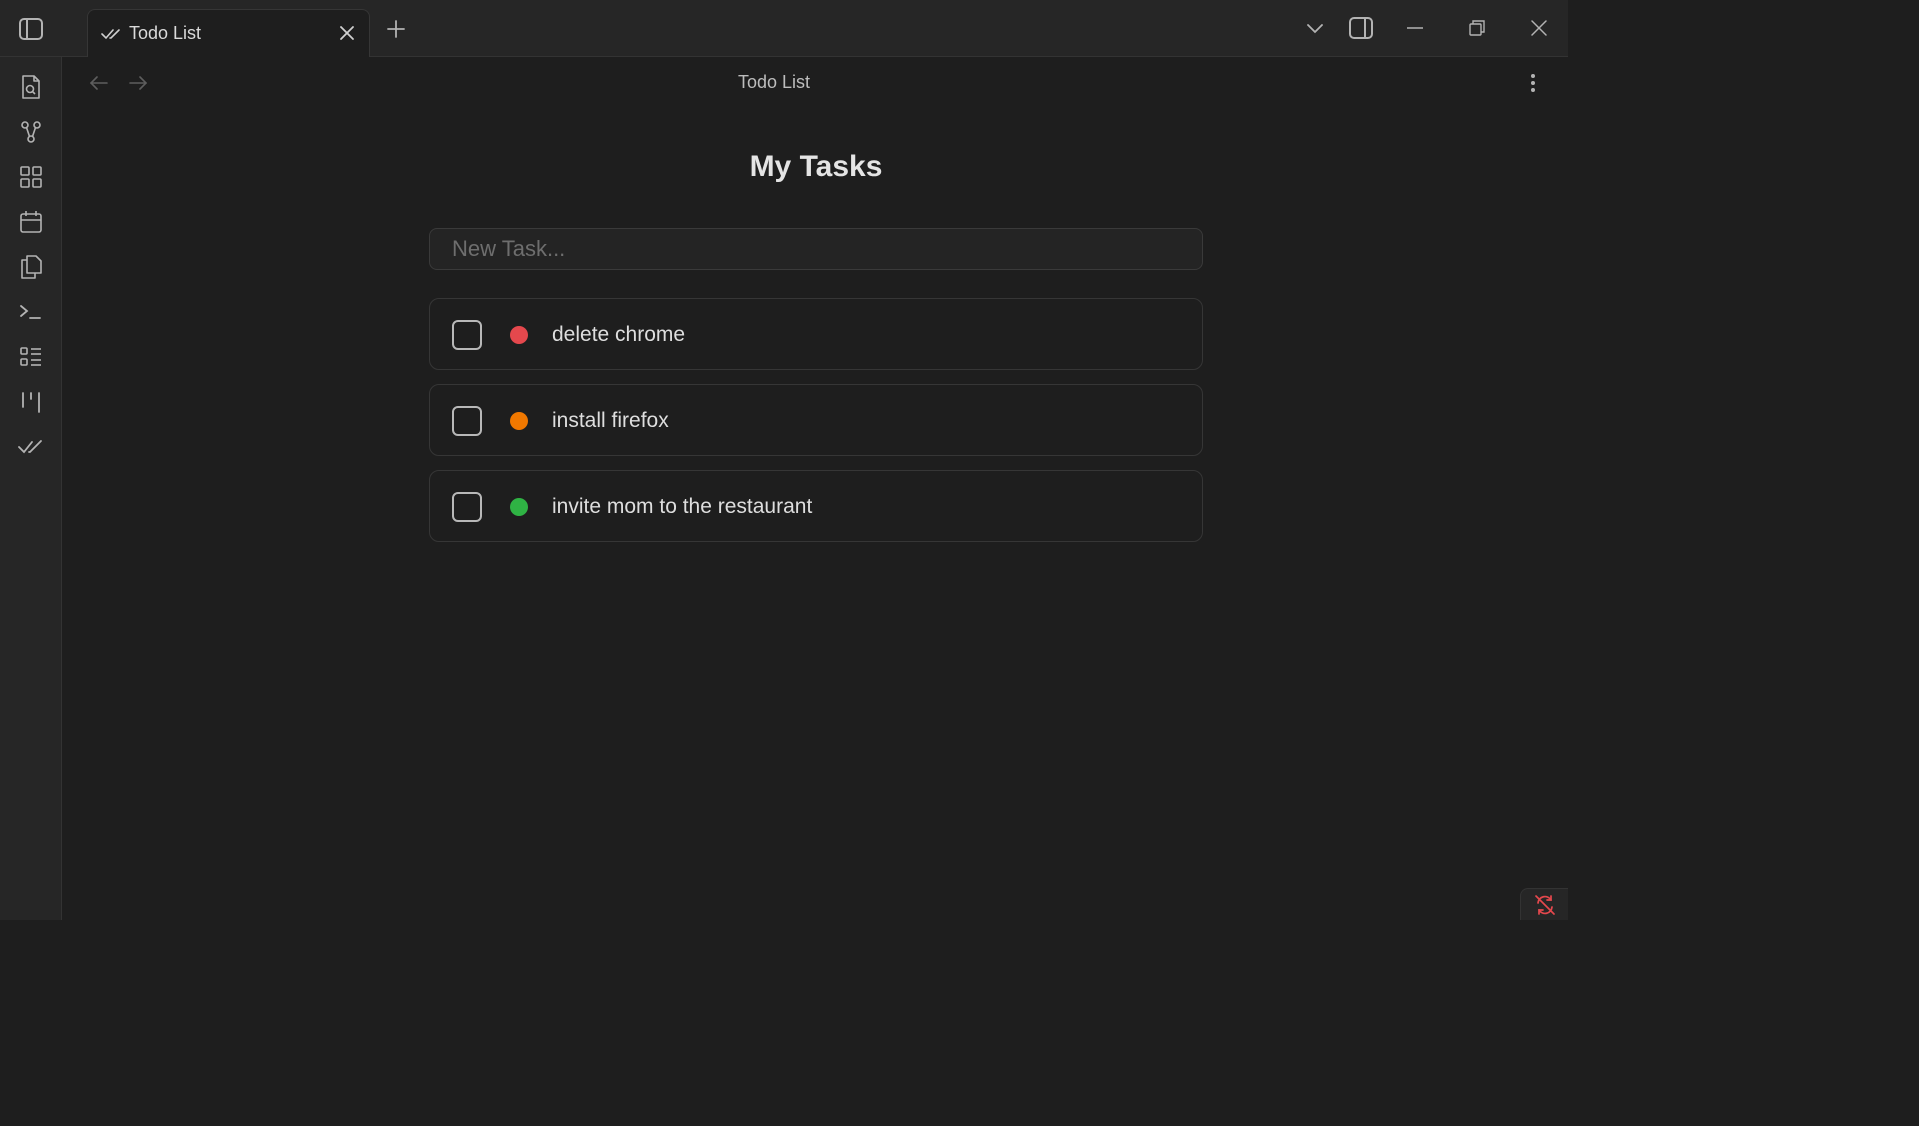  What do you see at coordinates (31, 29) in the screenshot?
I see `toggle-left-sidebar-icon` at bounding box center [31, 29].